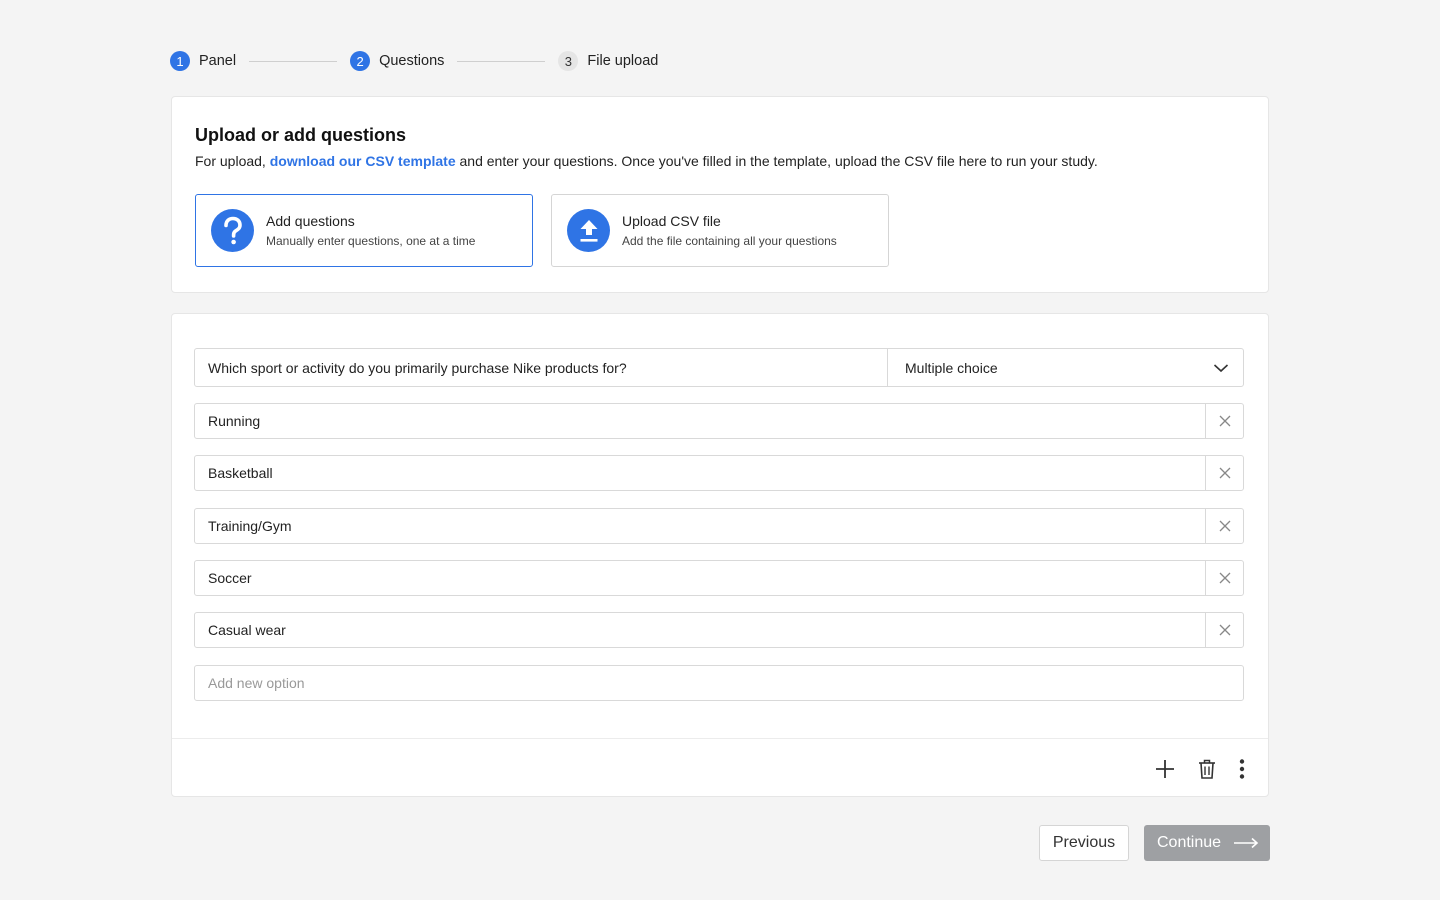 The width and height of the screenshot is (1440, 900). I want to click on add-question-button, so click(1165, 769).